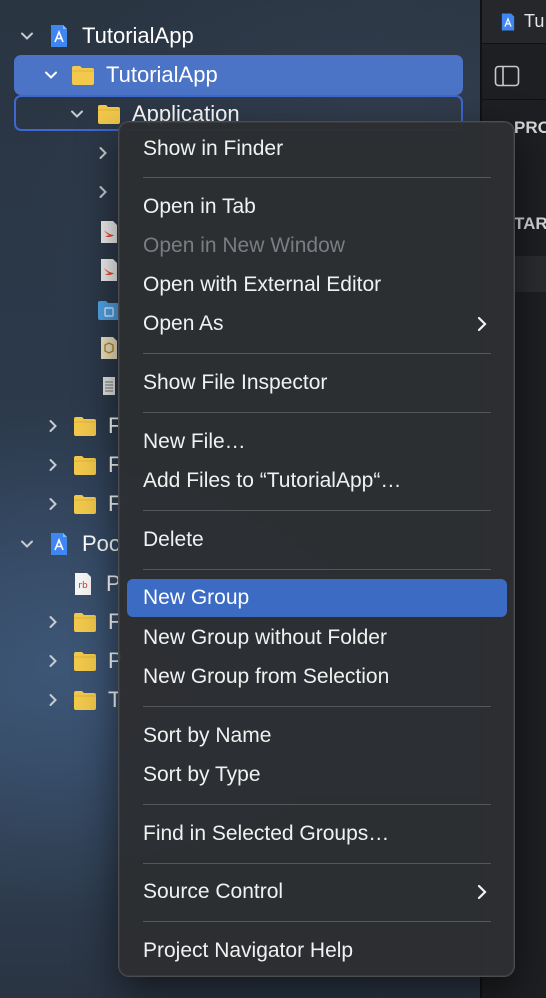  I want to click on editor-tab: Tu, so click(514, 22).